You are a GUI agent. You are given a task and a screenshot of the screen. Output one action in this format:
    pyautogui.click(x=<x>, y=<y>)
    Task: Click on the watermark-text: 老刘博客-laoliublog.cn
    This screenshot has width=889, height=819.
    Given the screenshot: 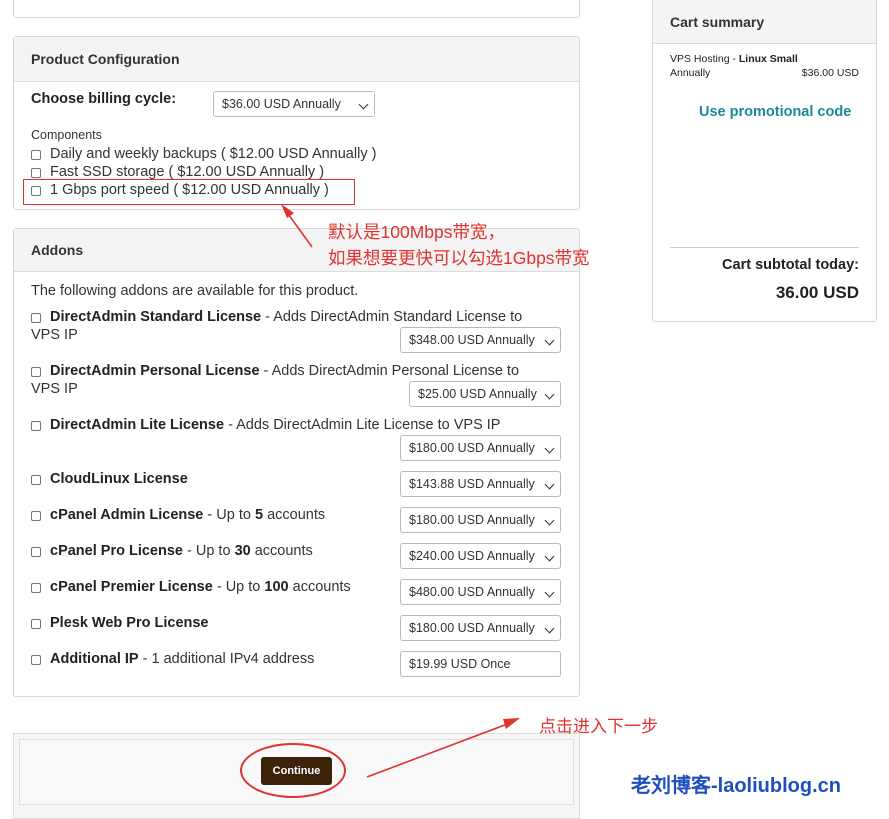 What is the action you would take?
    pyautogui.click(x=736, y=786)
    